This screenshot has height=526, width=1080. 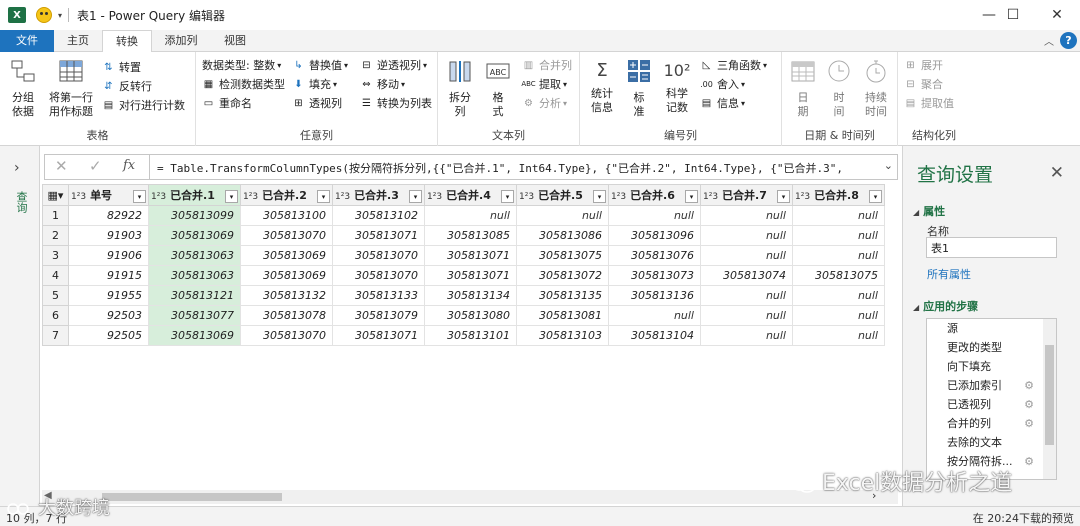 I want to click on applied-step-item: 向下填充, so click(x=991, y=366).